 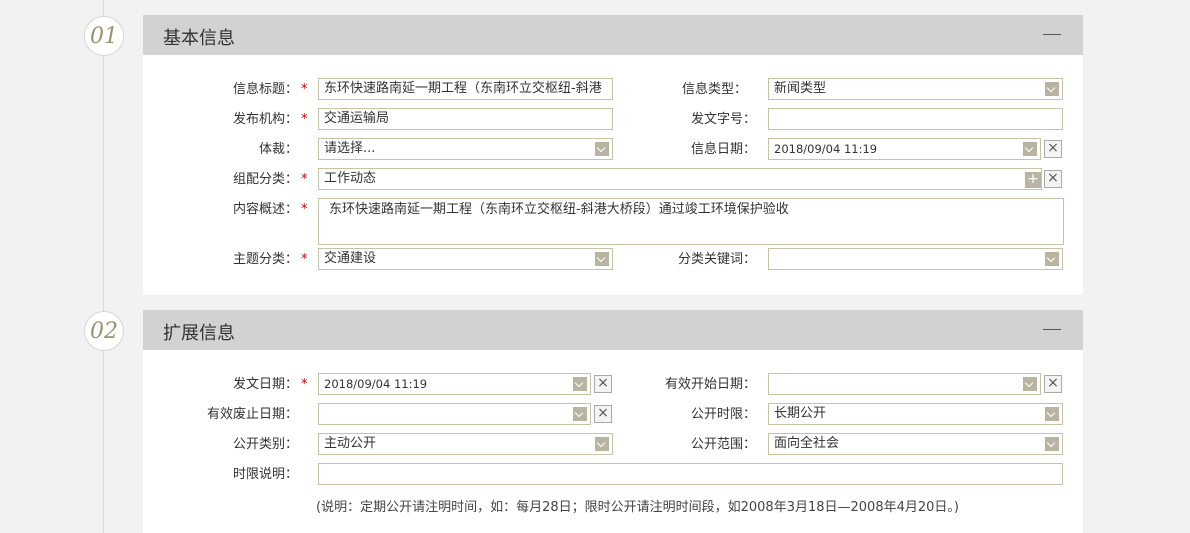 I want to click on clear-valid-start-button: ×, so click(x=1053, y=384).